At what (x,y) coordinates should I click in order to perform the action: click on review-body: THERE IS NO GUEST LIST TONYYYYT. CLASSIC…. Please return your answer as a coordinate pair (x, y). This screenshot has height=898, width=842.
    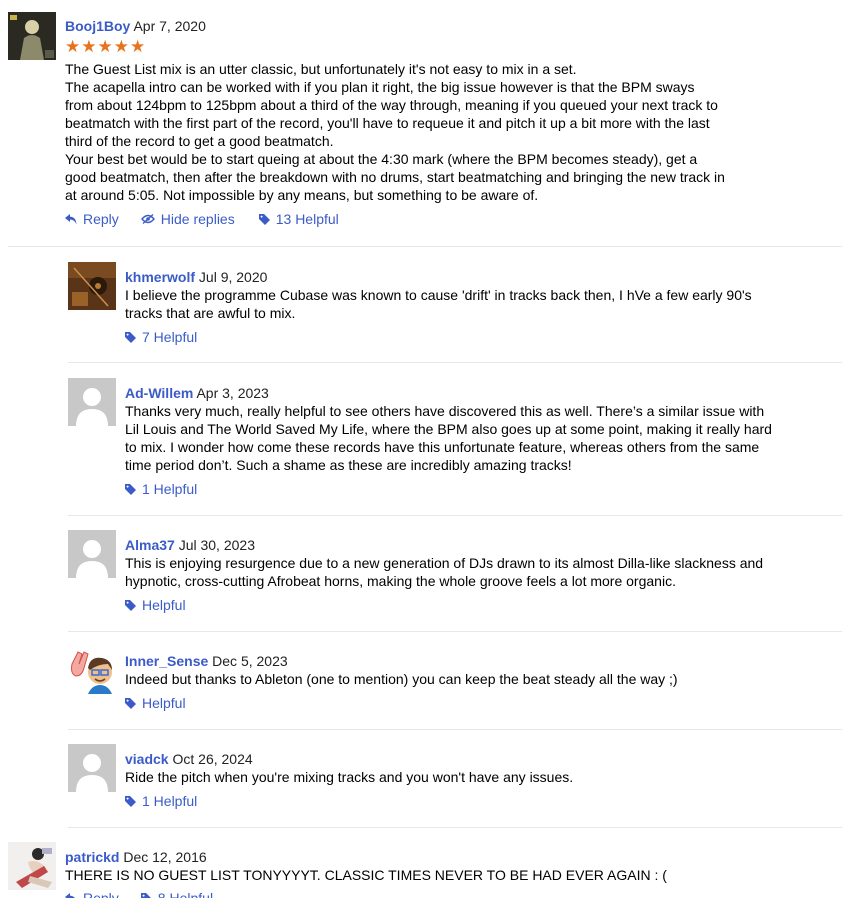
    Looking at the image, I should click on (366, 875).